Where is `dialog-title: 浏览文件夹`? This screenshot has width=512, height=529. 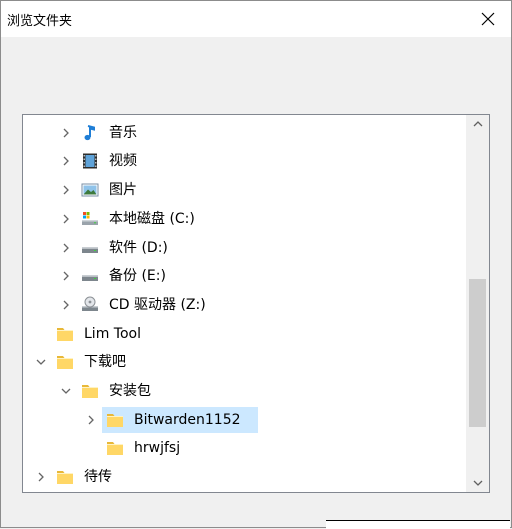 dialog-title: 浏览文件夹 is located at coordinates (40, 21).